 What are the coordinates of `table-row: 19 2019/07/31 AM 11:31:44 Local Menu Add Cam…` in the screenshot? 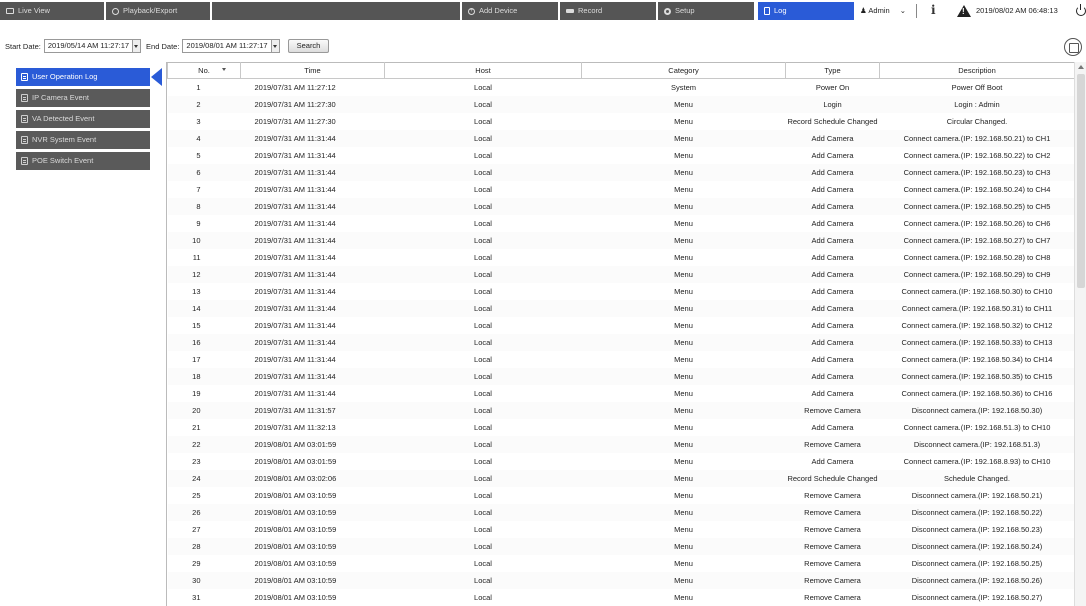 It's located at (621, 393).